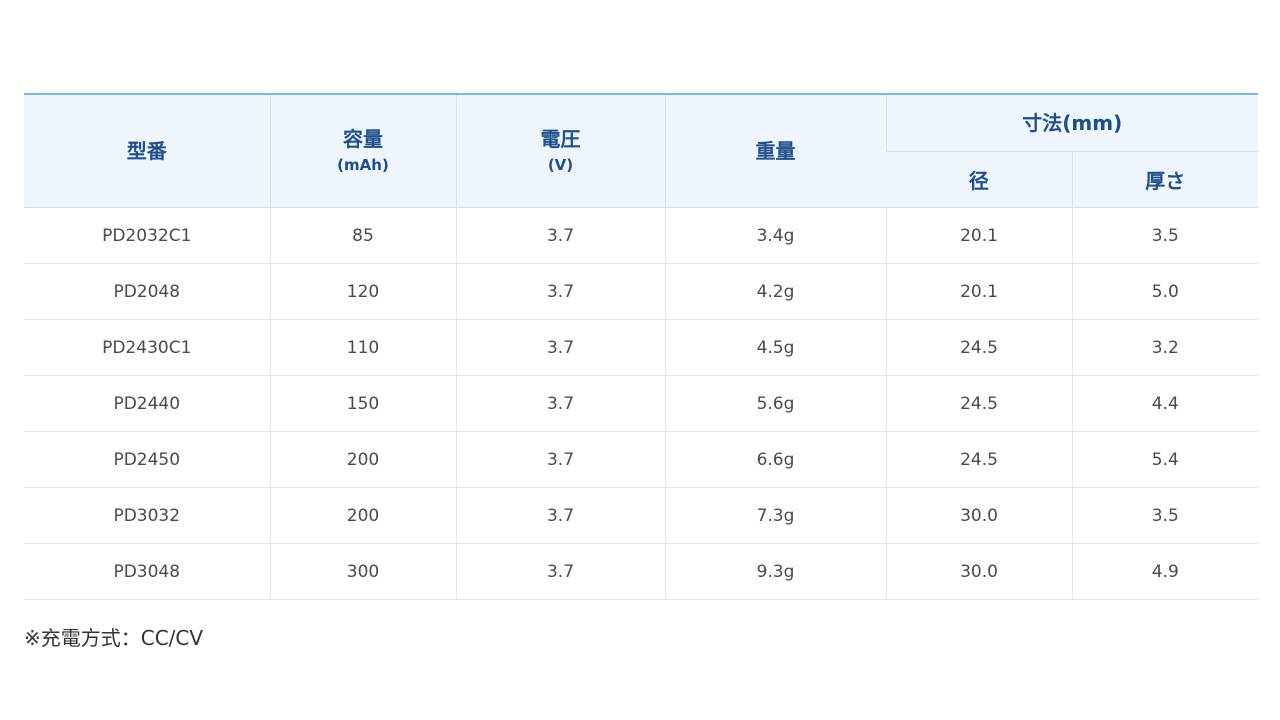 The image size is (1280, 720). What do you see at coordinates (362, 571) in the screenshot?
I see `cell-capacity: 300` at bounding box center [362, 571].